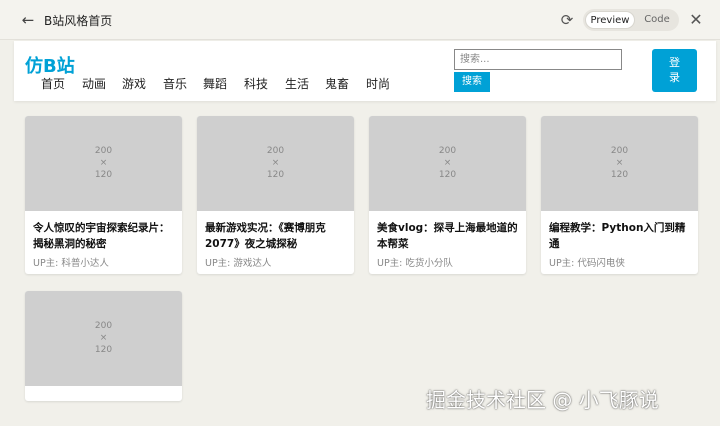  Describe the element at coordinates (674, 70) in the screenshot. I see `login-button: 登 录` at that location.